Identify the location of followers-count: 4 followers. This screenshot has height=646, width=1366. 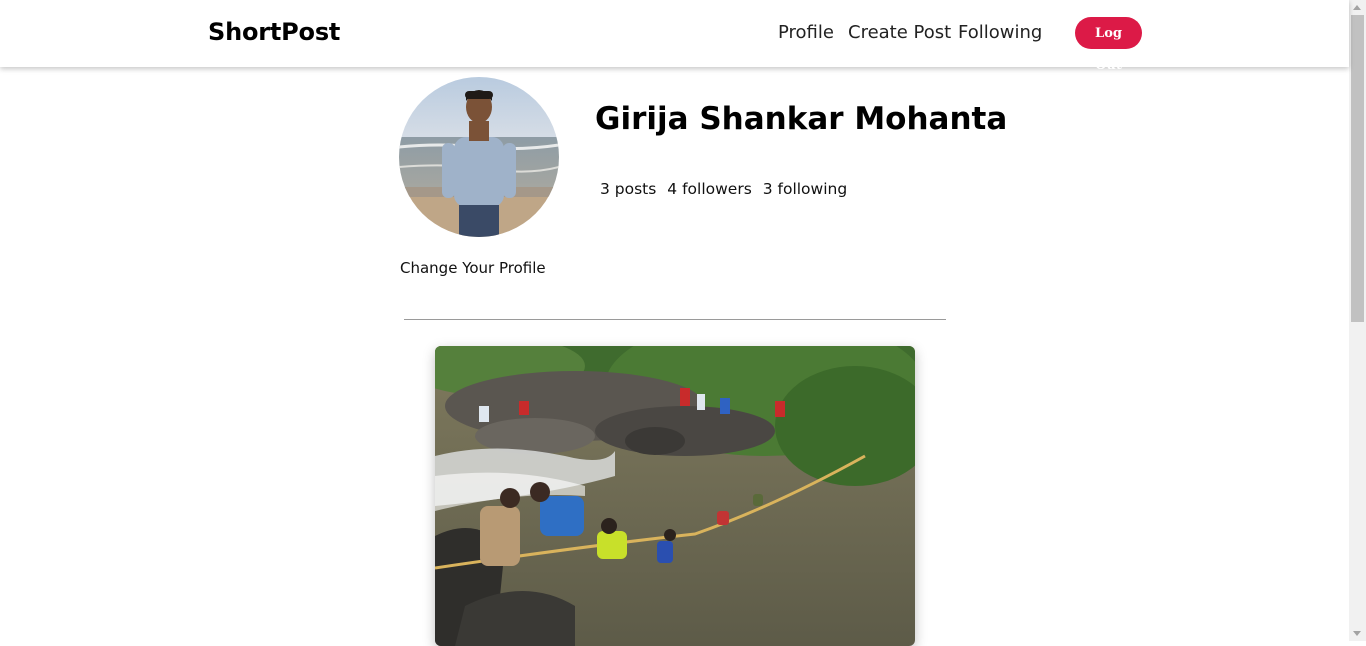
(709, 189).